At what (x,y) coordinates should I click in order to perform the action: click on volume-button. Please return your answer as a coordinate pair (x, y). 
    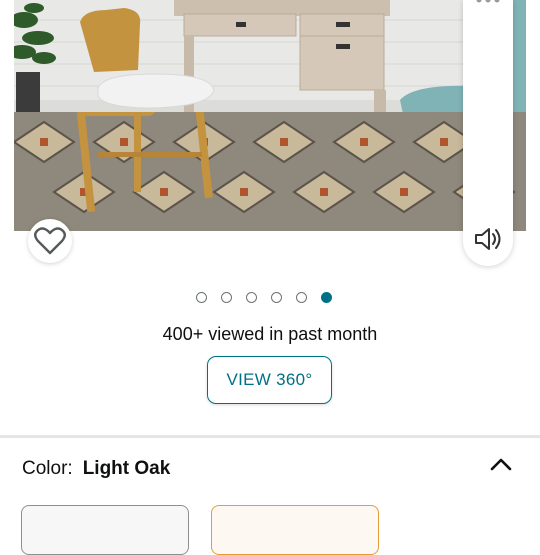
    Looking at the image, I should click on (488, 239).